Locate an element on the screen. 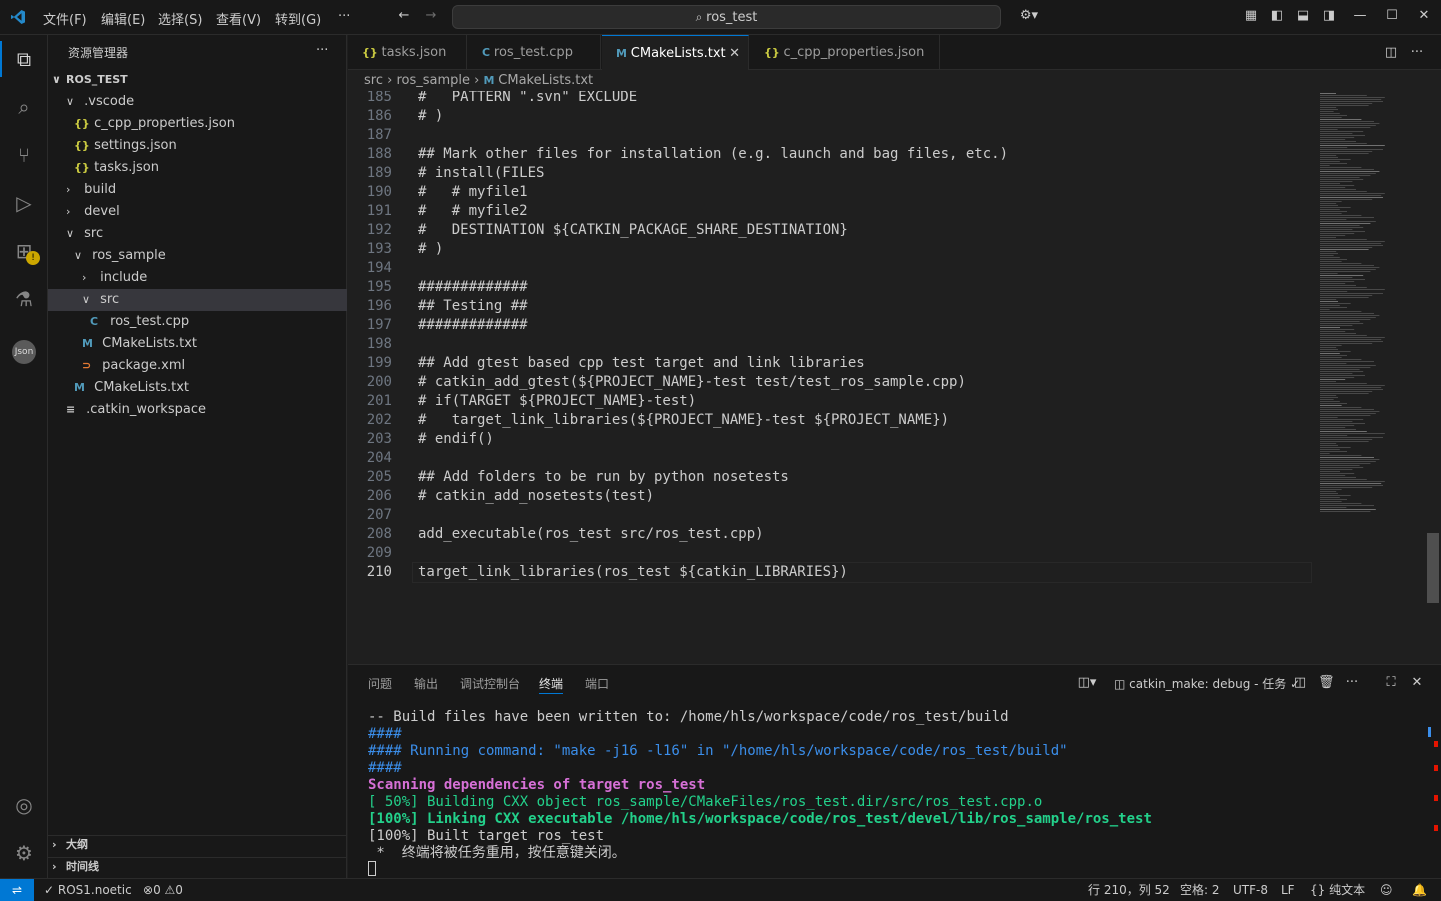 This screenshot has width=1441, height=901. line-number: 203 is located at coordinates (379, 439).